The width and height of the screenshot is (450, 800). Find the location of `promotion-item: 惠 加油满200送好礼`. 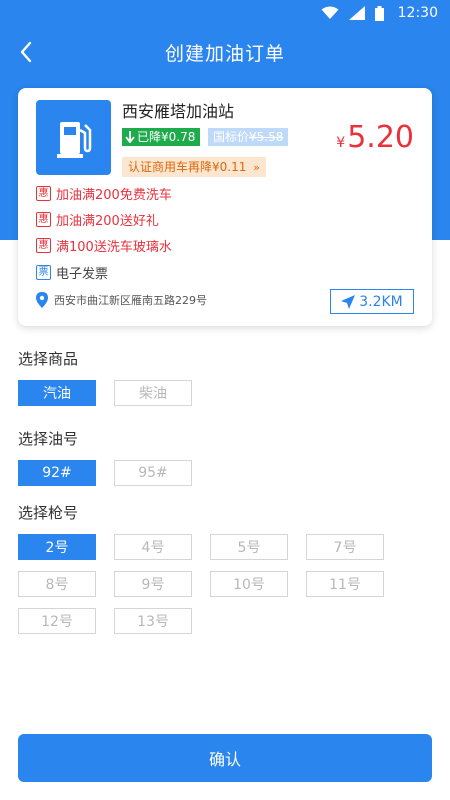

promotion-item: 惠 加油满200送好礼 is located at coordinates (97, 219).